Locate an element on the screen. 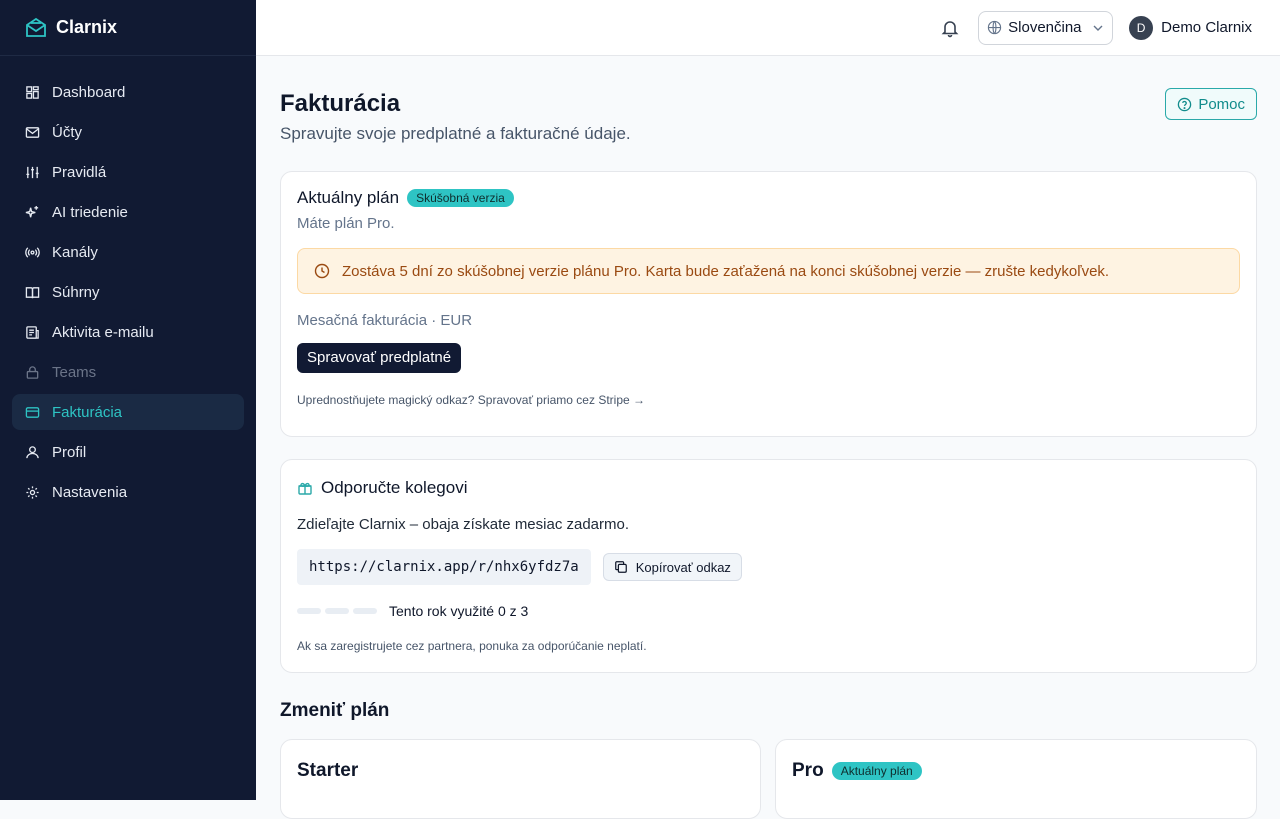 The image size is (1280, 819). bell-icon is located at coordinates (950, 28).